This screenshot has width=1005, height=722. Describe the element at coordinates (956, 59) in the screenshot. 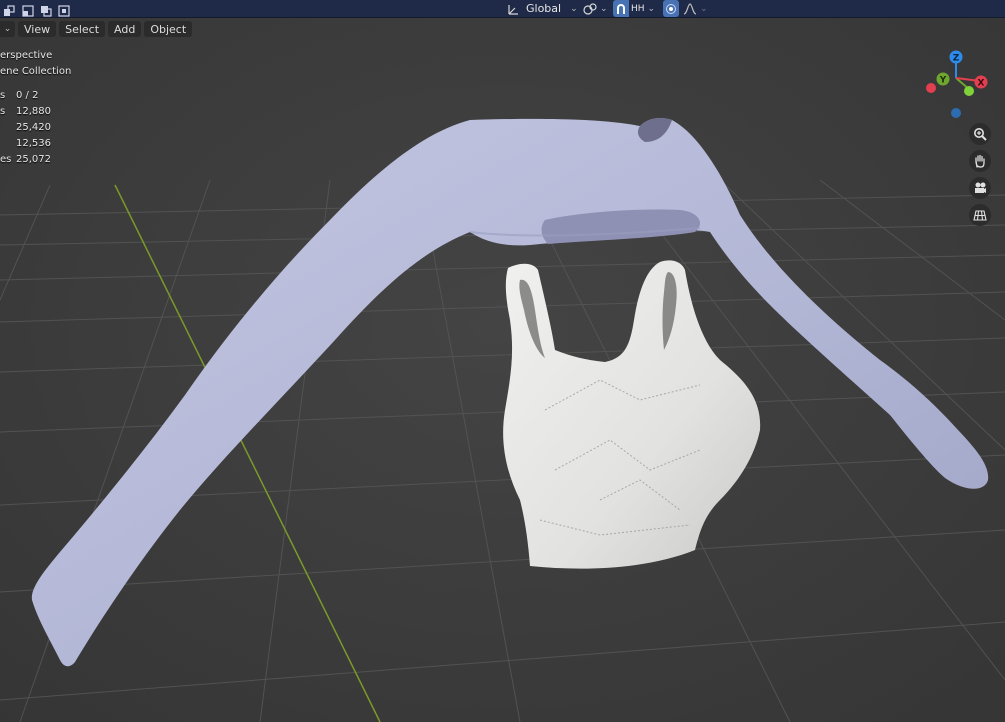

I see `z-axis-label: Z` at that location.